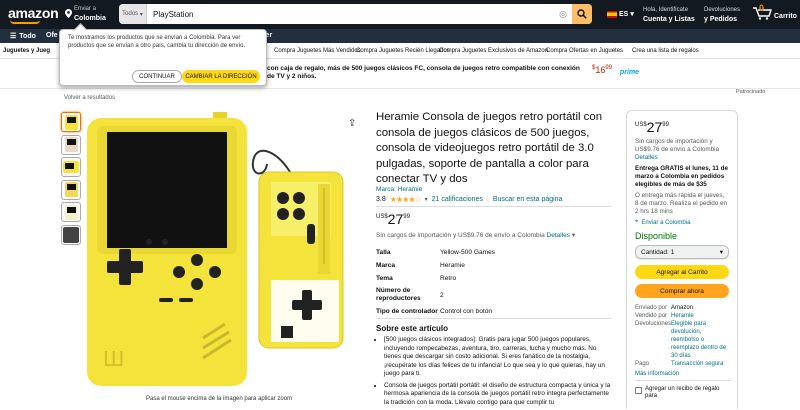 This screenshot has width=800, height=410. Describe the element at coordinates (27, 36) in the screenshot. I see `all-menu-label: Todo` at that location.